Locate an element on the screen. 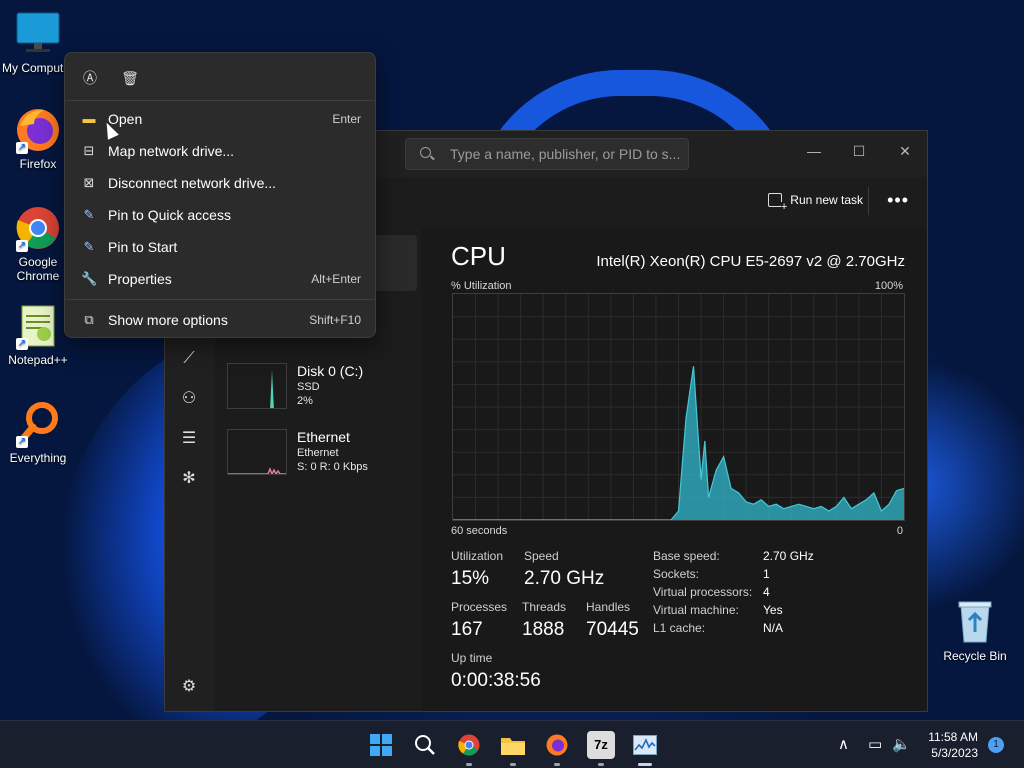 This screenshot has height=768, width=1024. everything-search-icon: ↗ is located at coordinates (38, 424).